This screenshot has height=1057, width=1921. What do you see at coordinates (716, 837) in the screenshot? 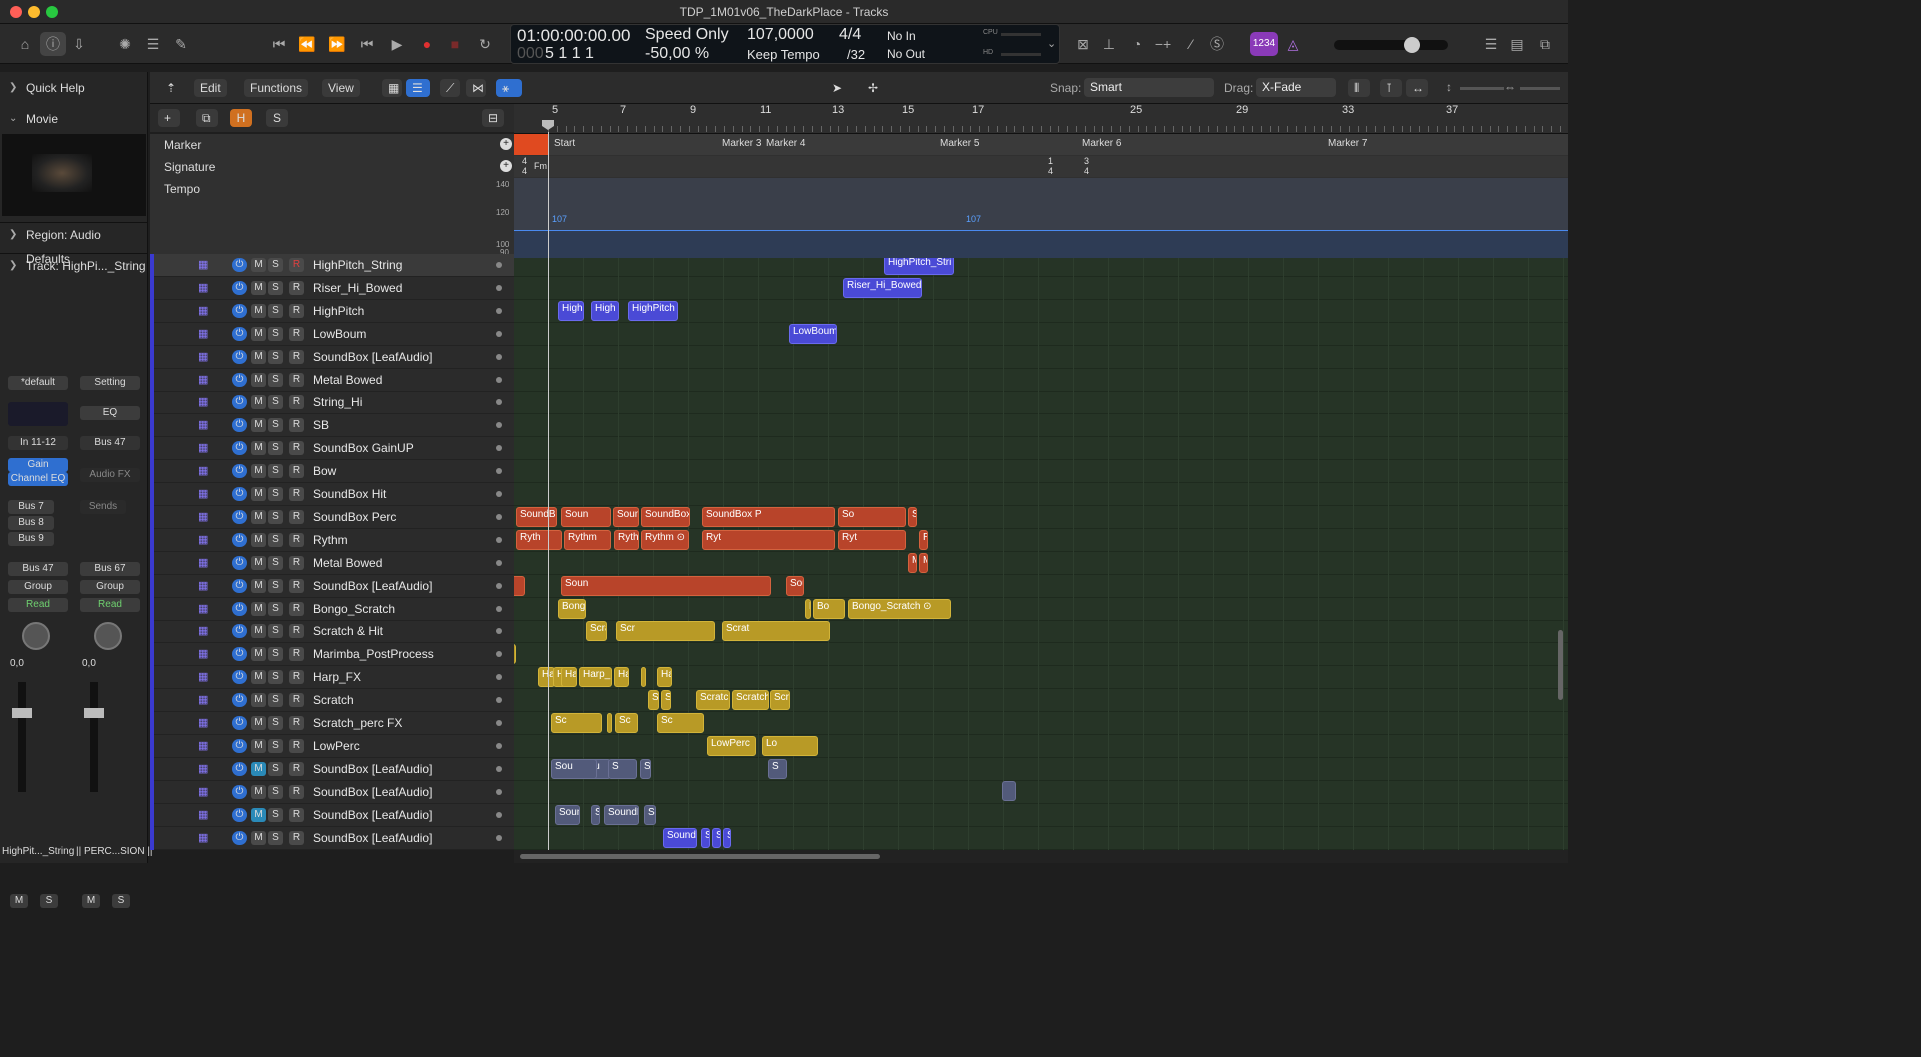
I see `audio-region: SoundBox [Leaf` at bounding box center [716, 837].